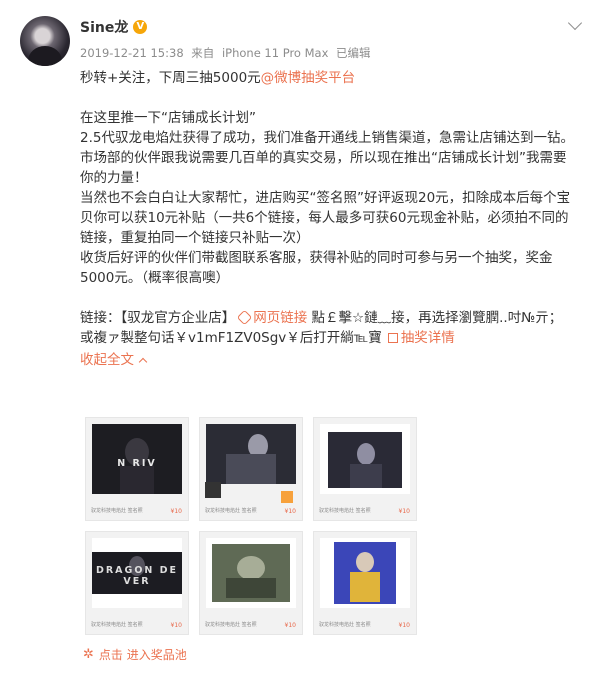 This screenshot has height=677, width=594. What do you see at coordinates (275, 53) in the screenshot?
I see `source-device: iPhone 11 Pro Max` at bounding box center [275, 53].